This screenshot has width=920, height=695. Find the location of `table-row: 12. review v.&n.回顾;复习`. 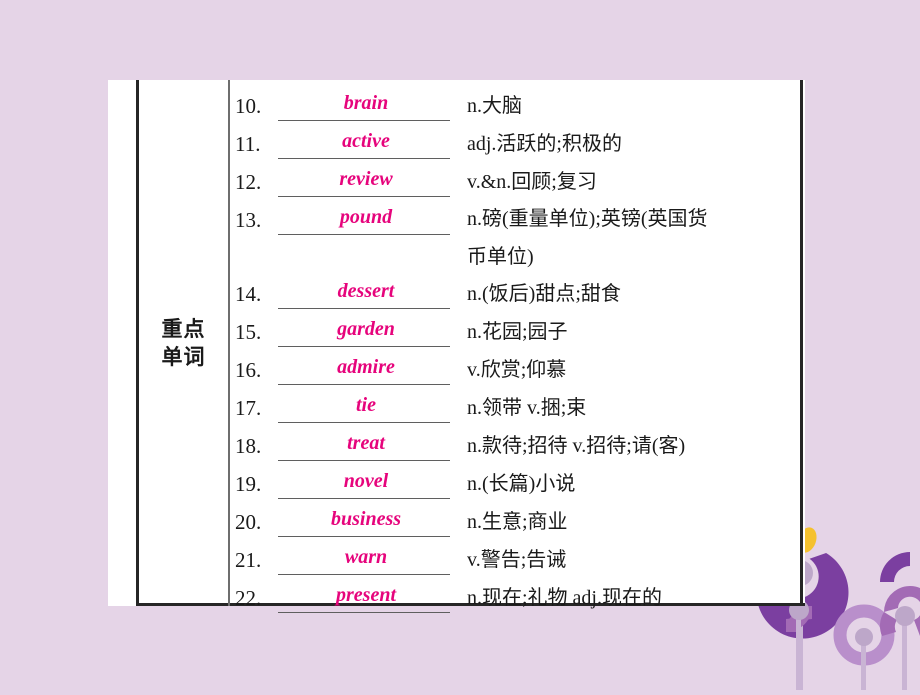

table-row: 12. review v.&n.回顾;复习 is located at coordinates (516, 182).